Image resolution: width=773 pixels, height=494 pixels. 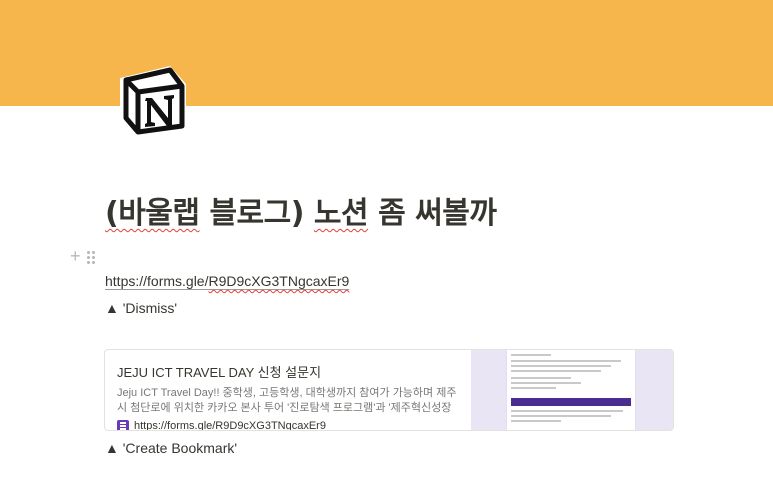 What do you see at coordinates (123, 425) in the screenshot?
I see `google-forms-icon` at bounding box center [123, 425].